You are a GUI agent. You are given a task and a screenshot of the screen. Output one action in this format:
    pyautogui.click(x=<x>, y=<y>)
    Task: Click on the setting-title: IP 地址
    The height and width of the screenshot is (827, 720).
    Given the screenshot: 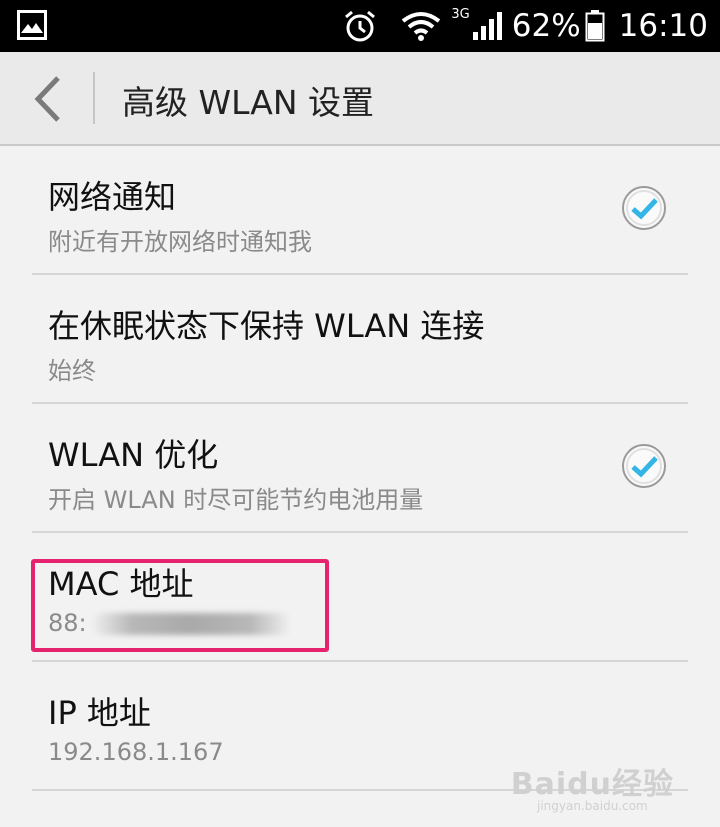 What is the action you would take?
    pyautogui.click(x=99, y=713)
    